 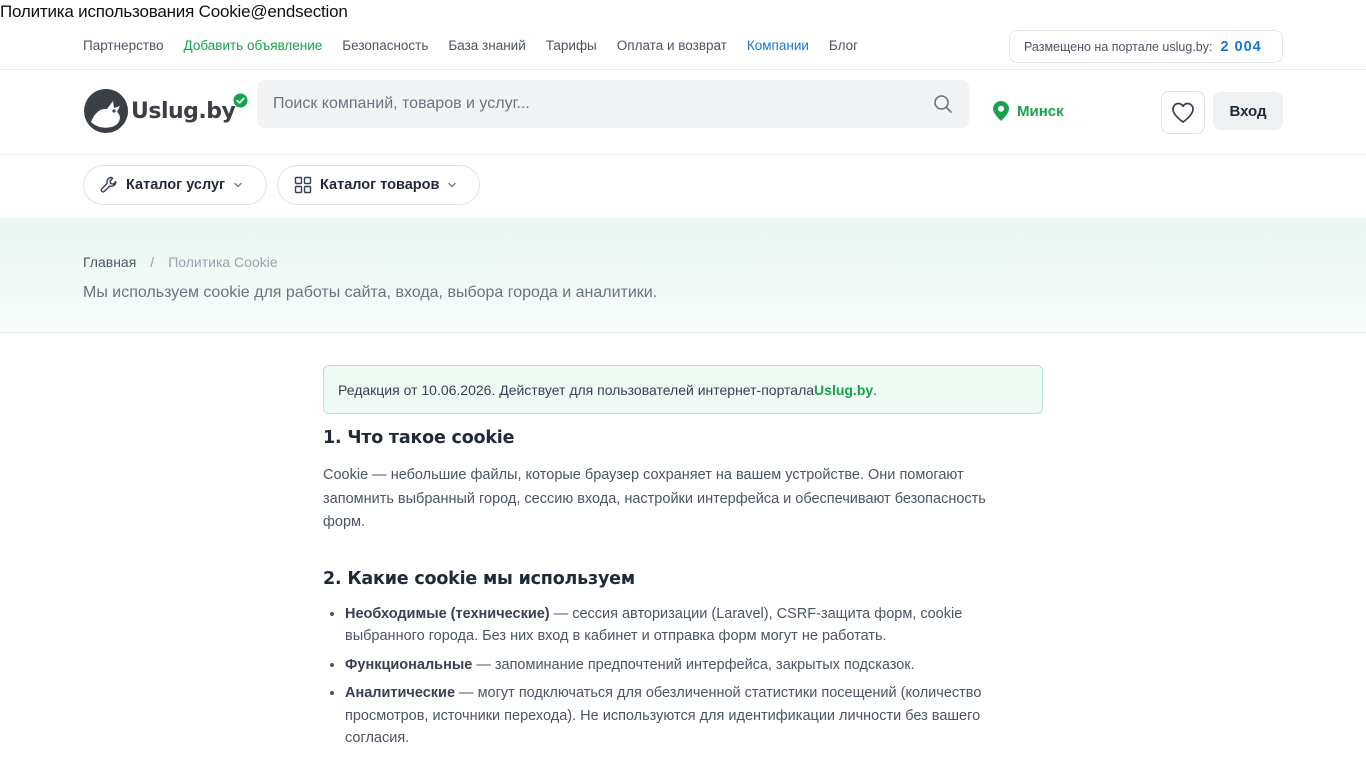 I want to click on notice-end: ., so click(x=875, y=389).